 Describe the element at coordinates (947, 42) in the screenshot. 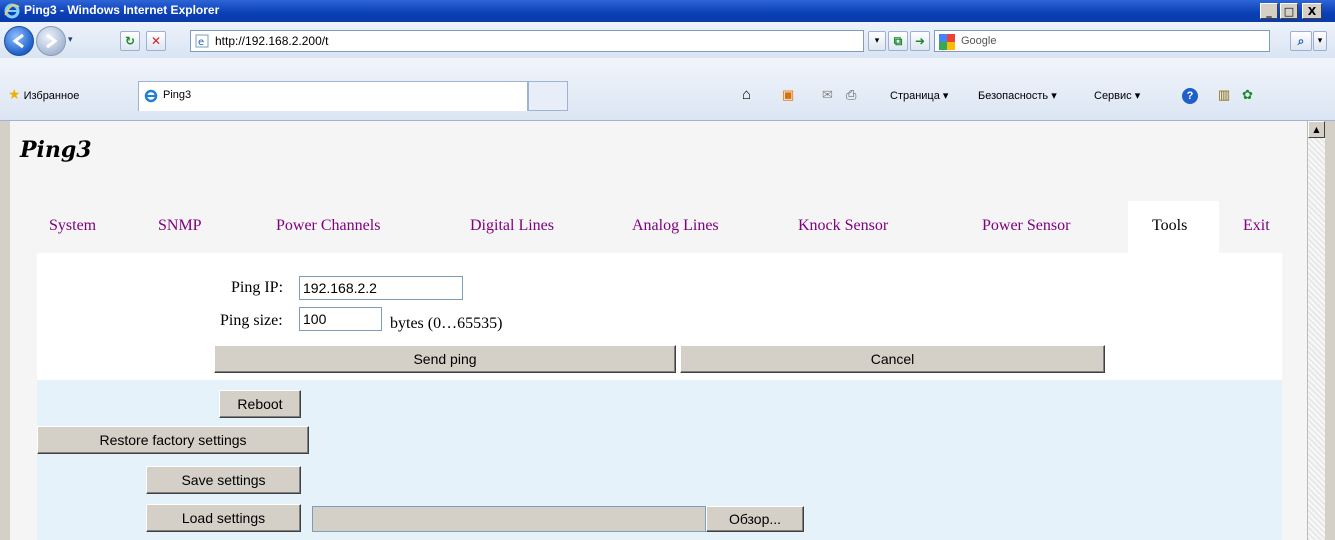

I see `google-icon` at that location.